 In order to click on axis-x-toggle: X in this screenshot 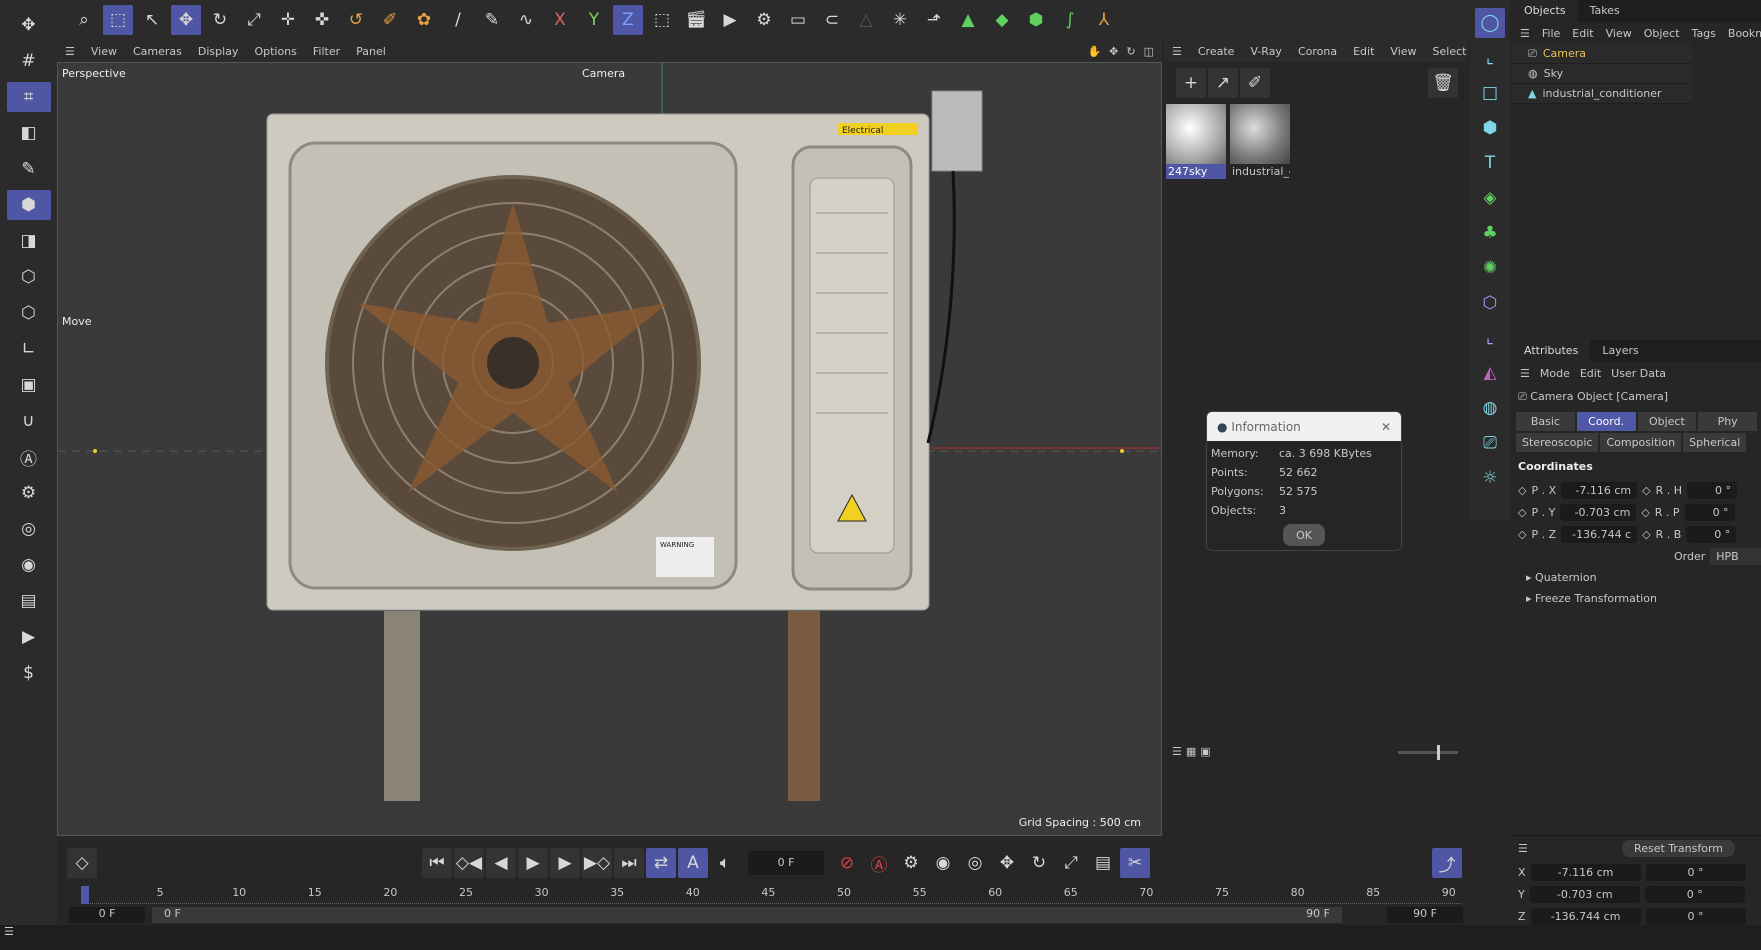, I will do `click(560, 20)`.